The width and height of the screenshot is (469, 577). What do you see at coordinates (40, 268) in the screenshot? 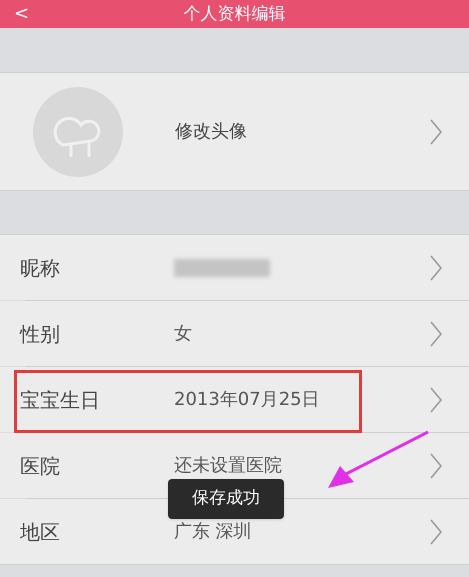
I see `row-label: 昵称` at bounding box center [40, 268].